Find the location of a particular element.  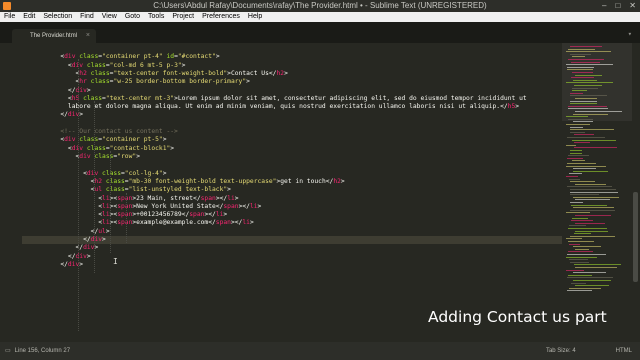

code-token: >+00123456789</ is located at coordinates (161, 215).